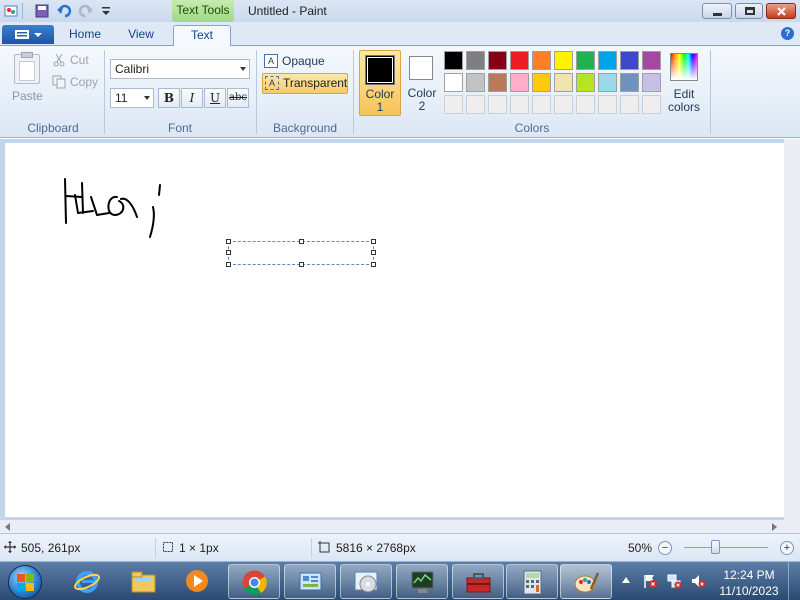 The width and height of the screenshot is (800, 600). Describe the element at coordinates (366, 581) in the screenshot. I see `taskbar-disc-burner` at that location.